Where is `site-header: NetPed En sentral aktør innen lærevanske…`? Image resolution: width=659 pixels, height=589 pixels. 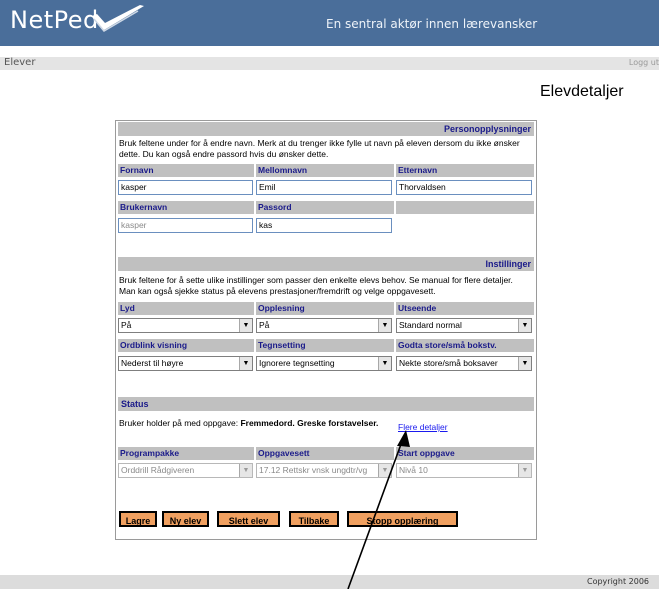
site-header: NetPed En sentral aktør innen lærevanske… is located at coordinates (329, 23).